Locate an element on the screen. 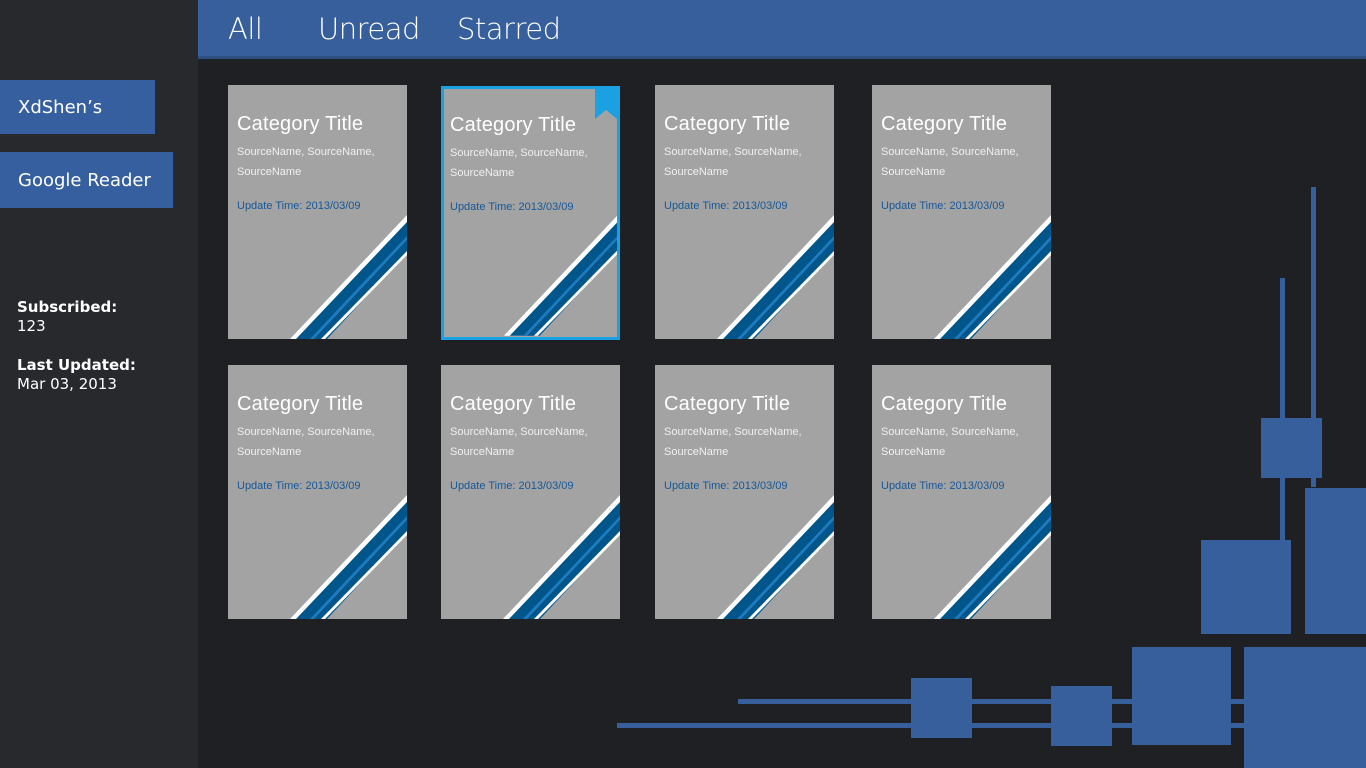 The image size is (1366, 768). sidebar-item-label: XdShen’s is located at coordinates (60, 107).